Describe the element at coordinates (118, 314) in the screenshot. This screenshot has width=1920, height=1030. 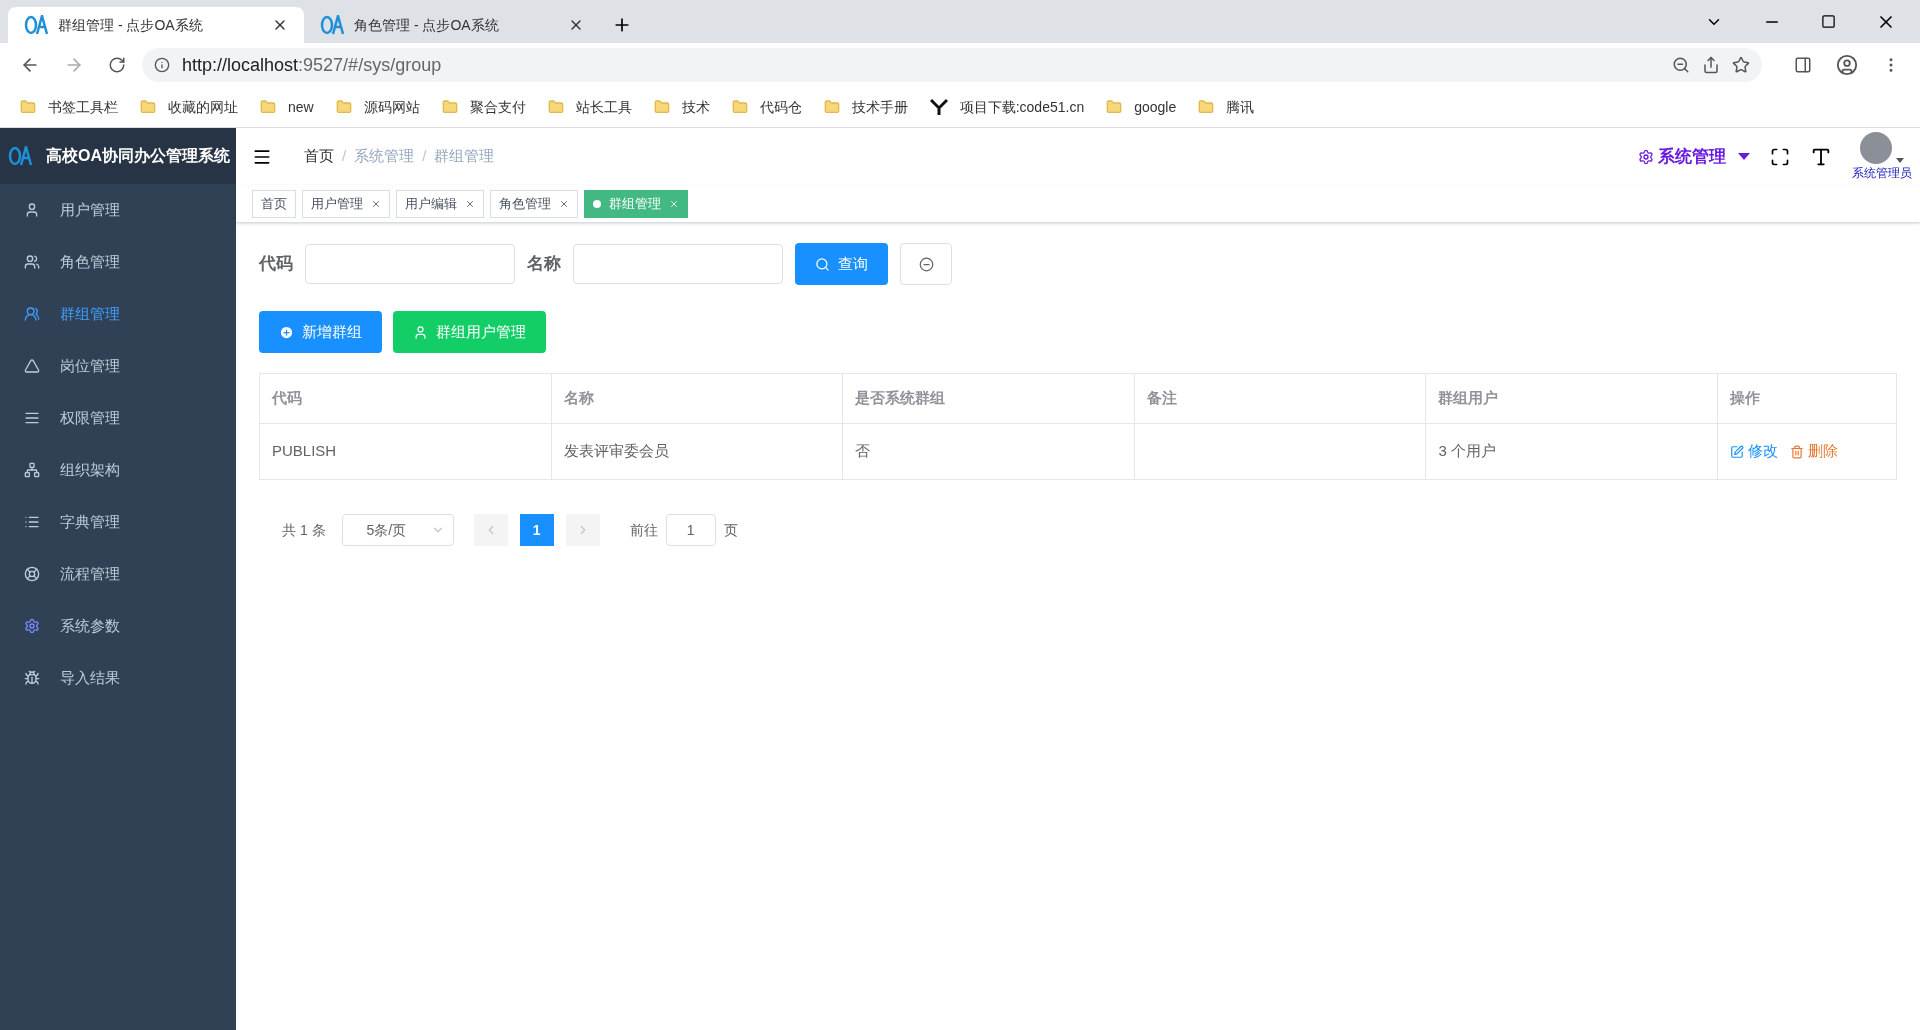
I see `sidebar-item: 群组管理` at that location.